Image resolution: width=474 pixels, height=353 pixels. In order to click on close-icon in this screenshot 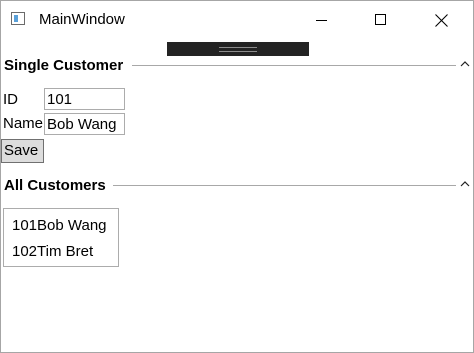, I will do `click(441, 20)`.